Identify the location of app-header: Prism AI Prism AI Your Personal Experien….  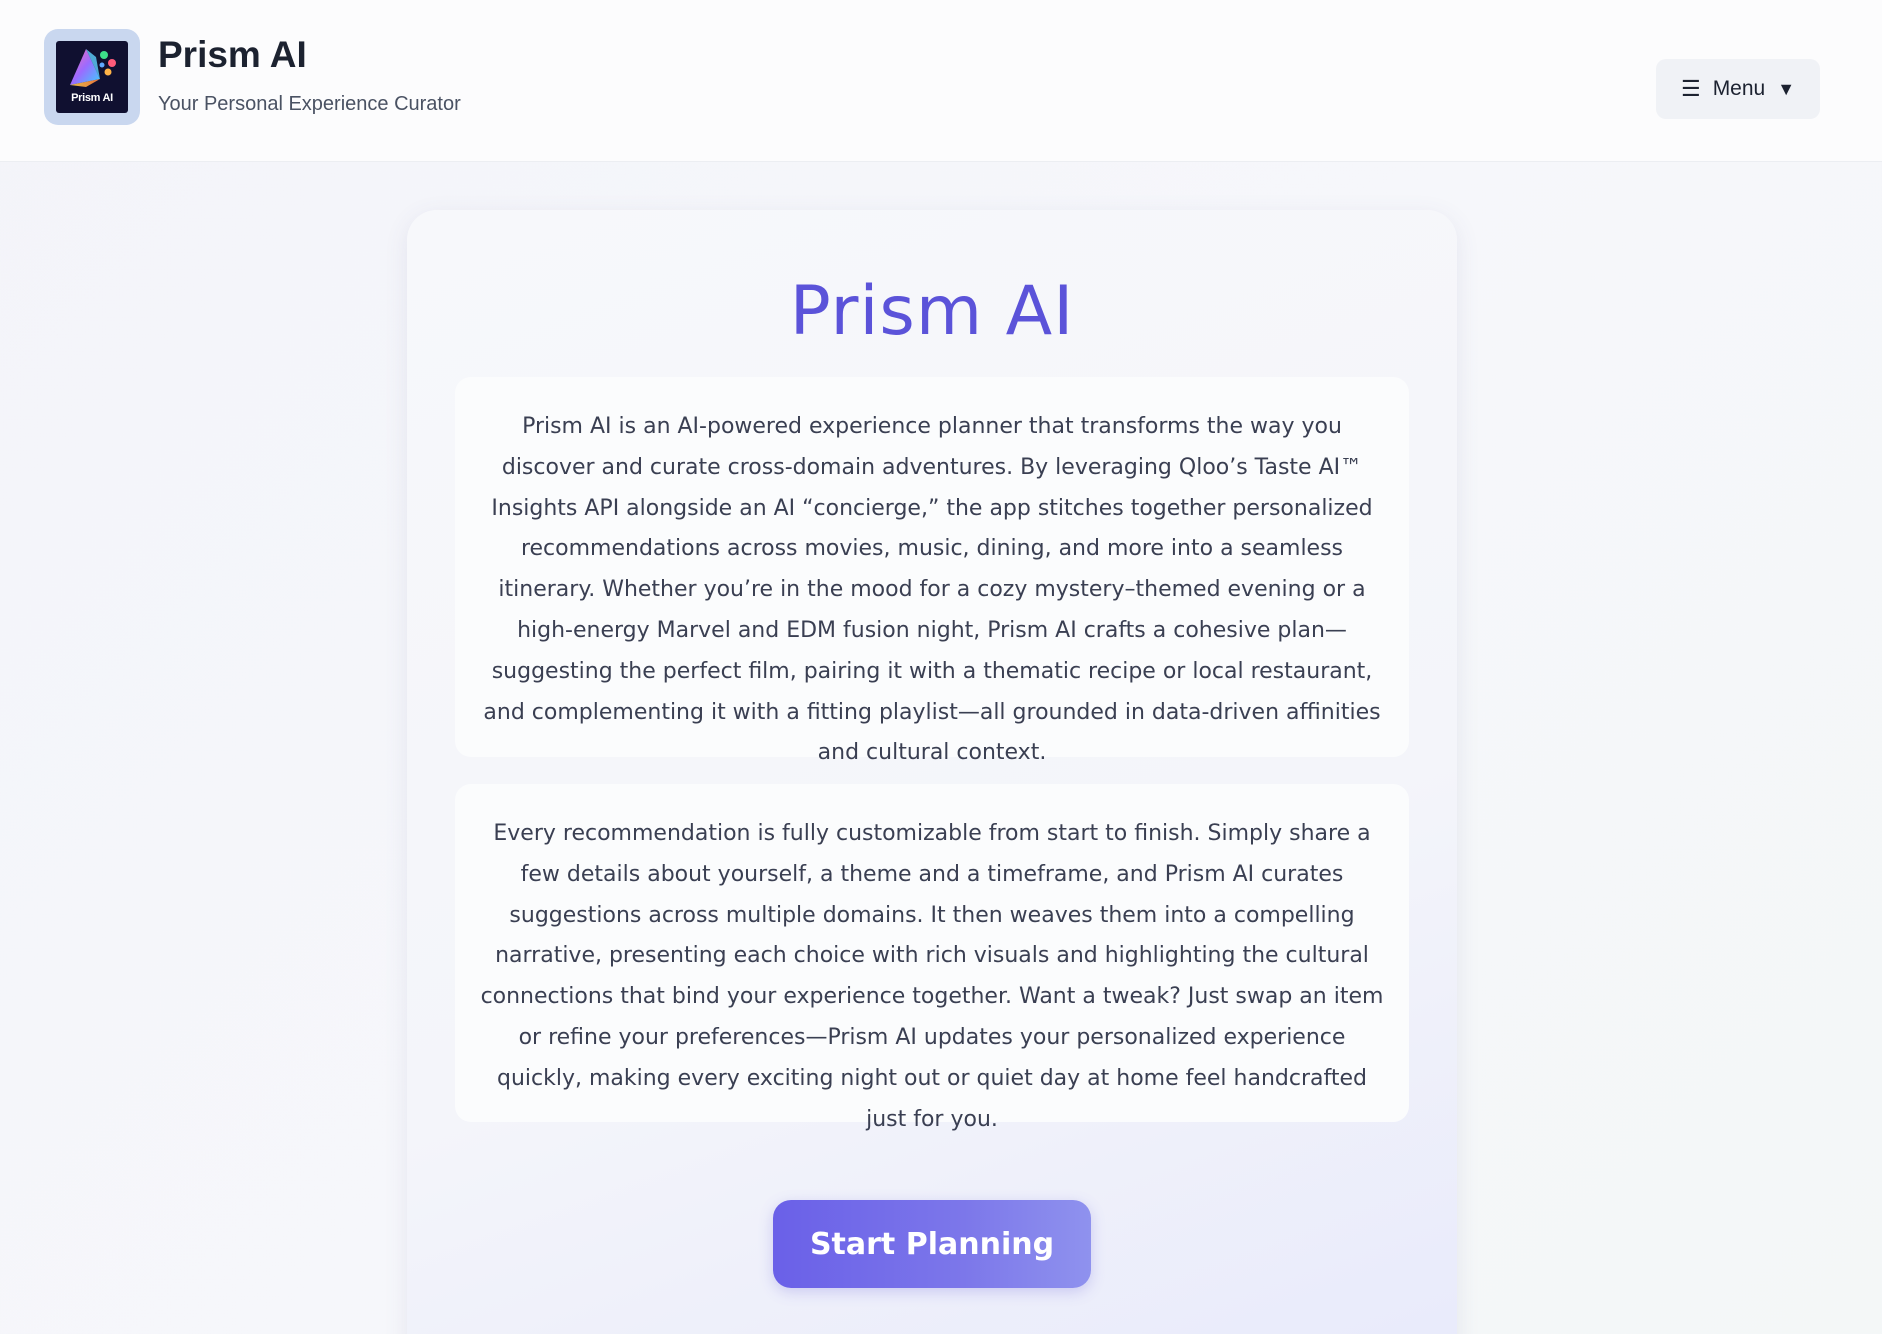
(941, 81).